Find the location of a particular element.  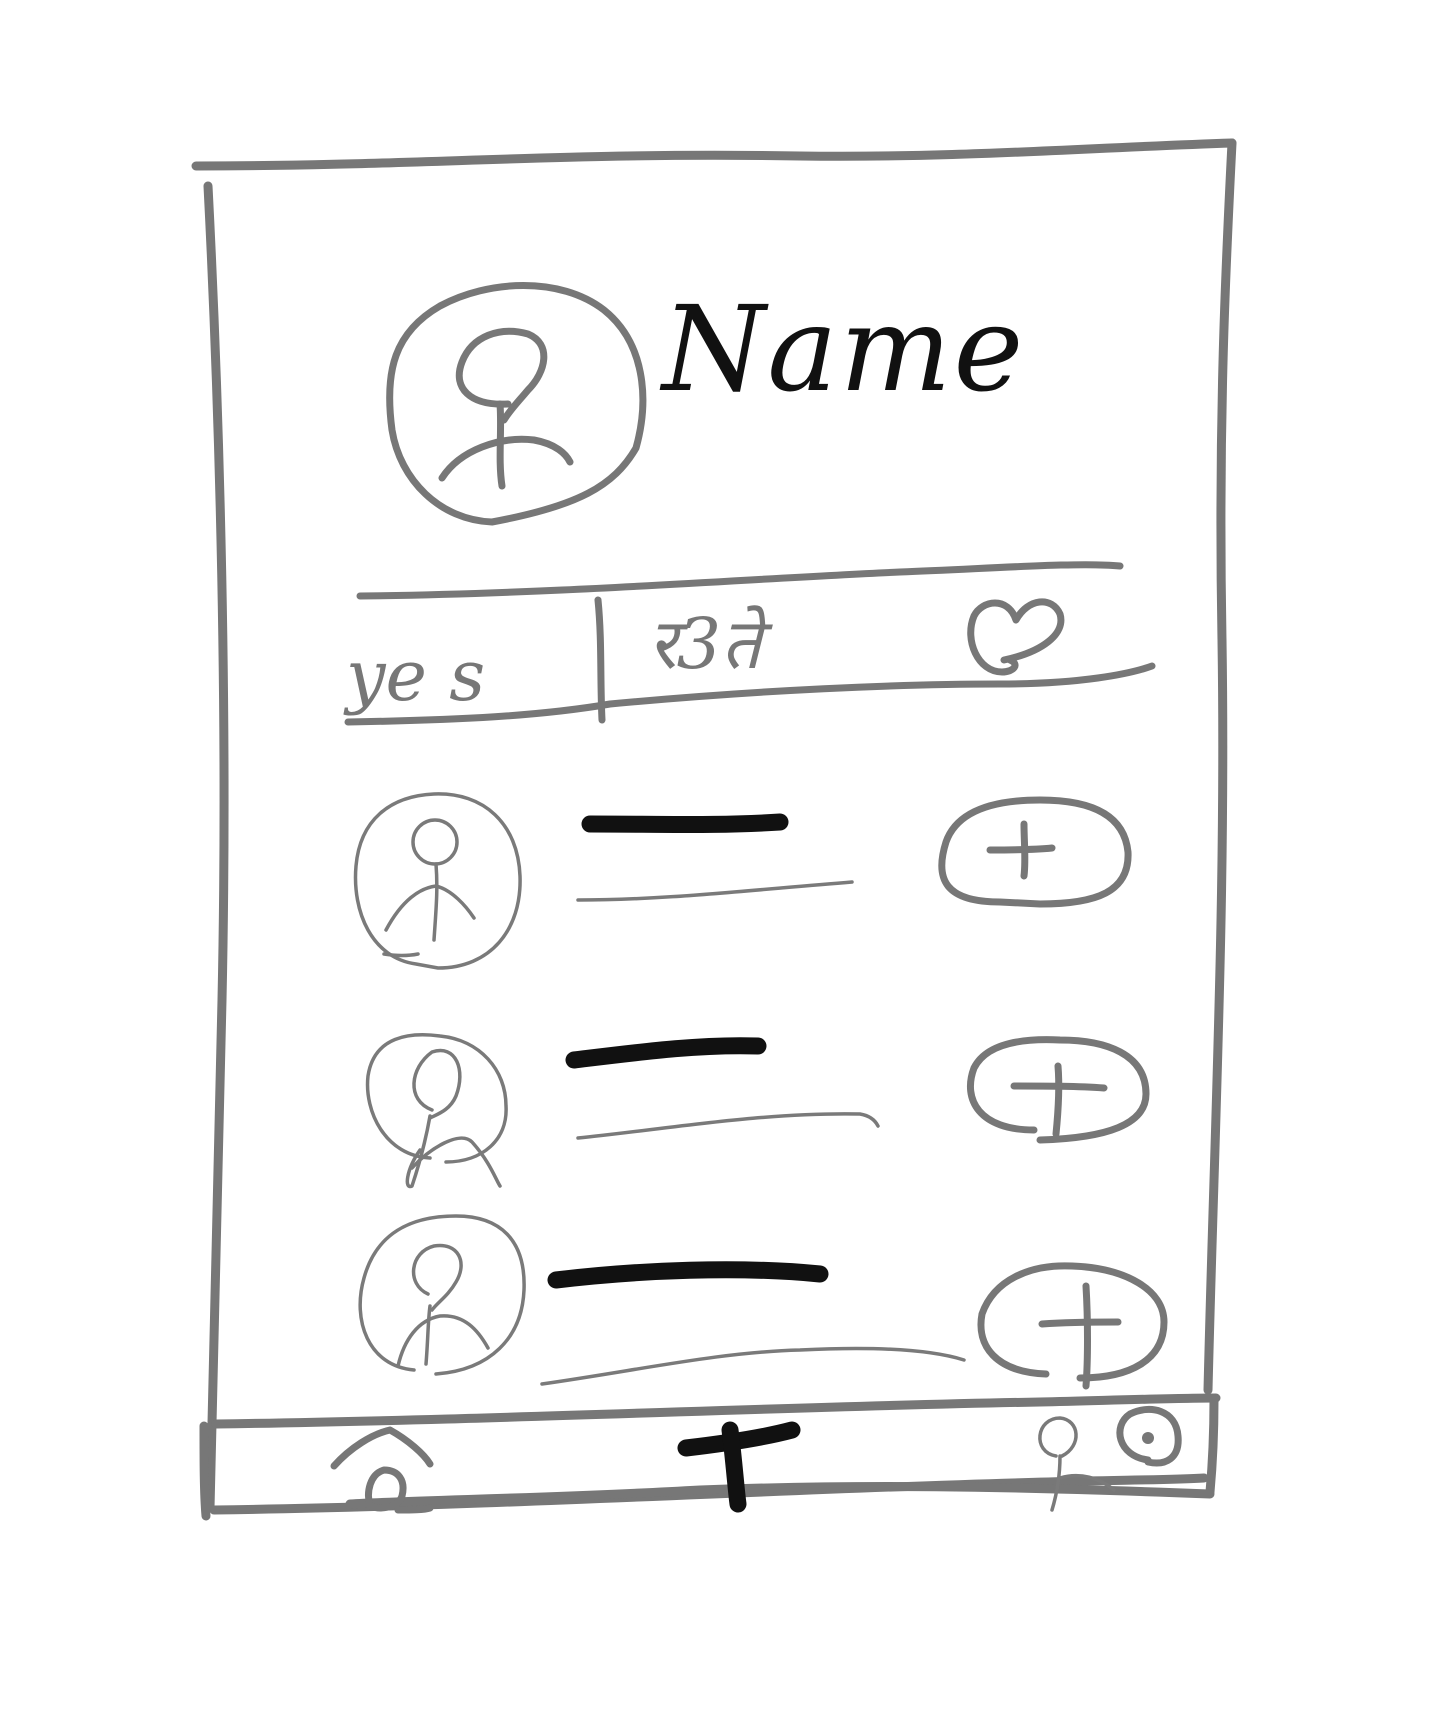

tab-second: र3ते is located at coordinates (710, 644).